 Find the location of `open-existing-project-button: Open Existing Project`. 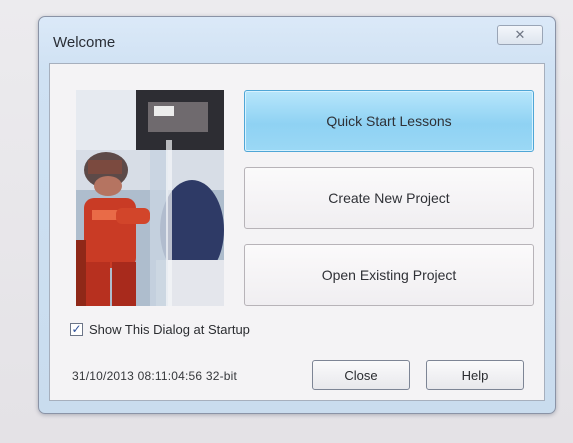

open-existing-project-button: Open Existing Project is located at coordinates (389, 275).